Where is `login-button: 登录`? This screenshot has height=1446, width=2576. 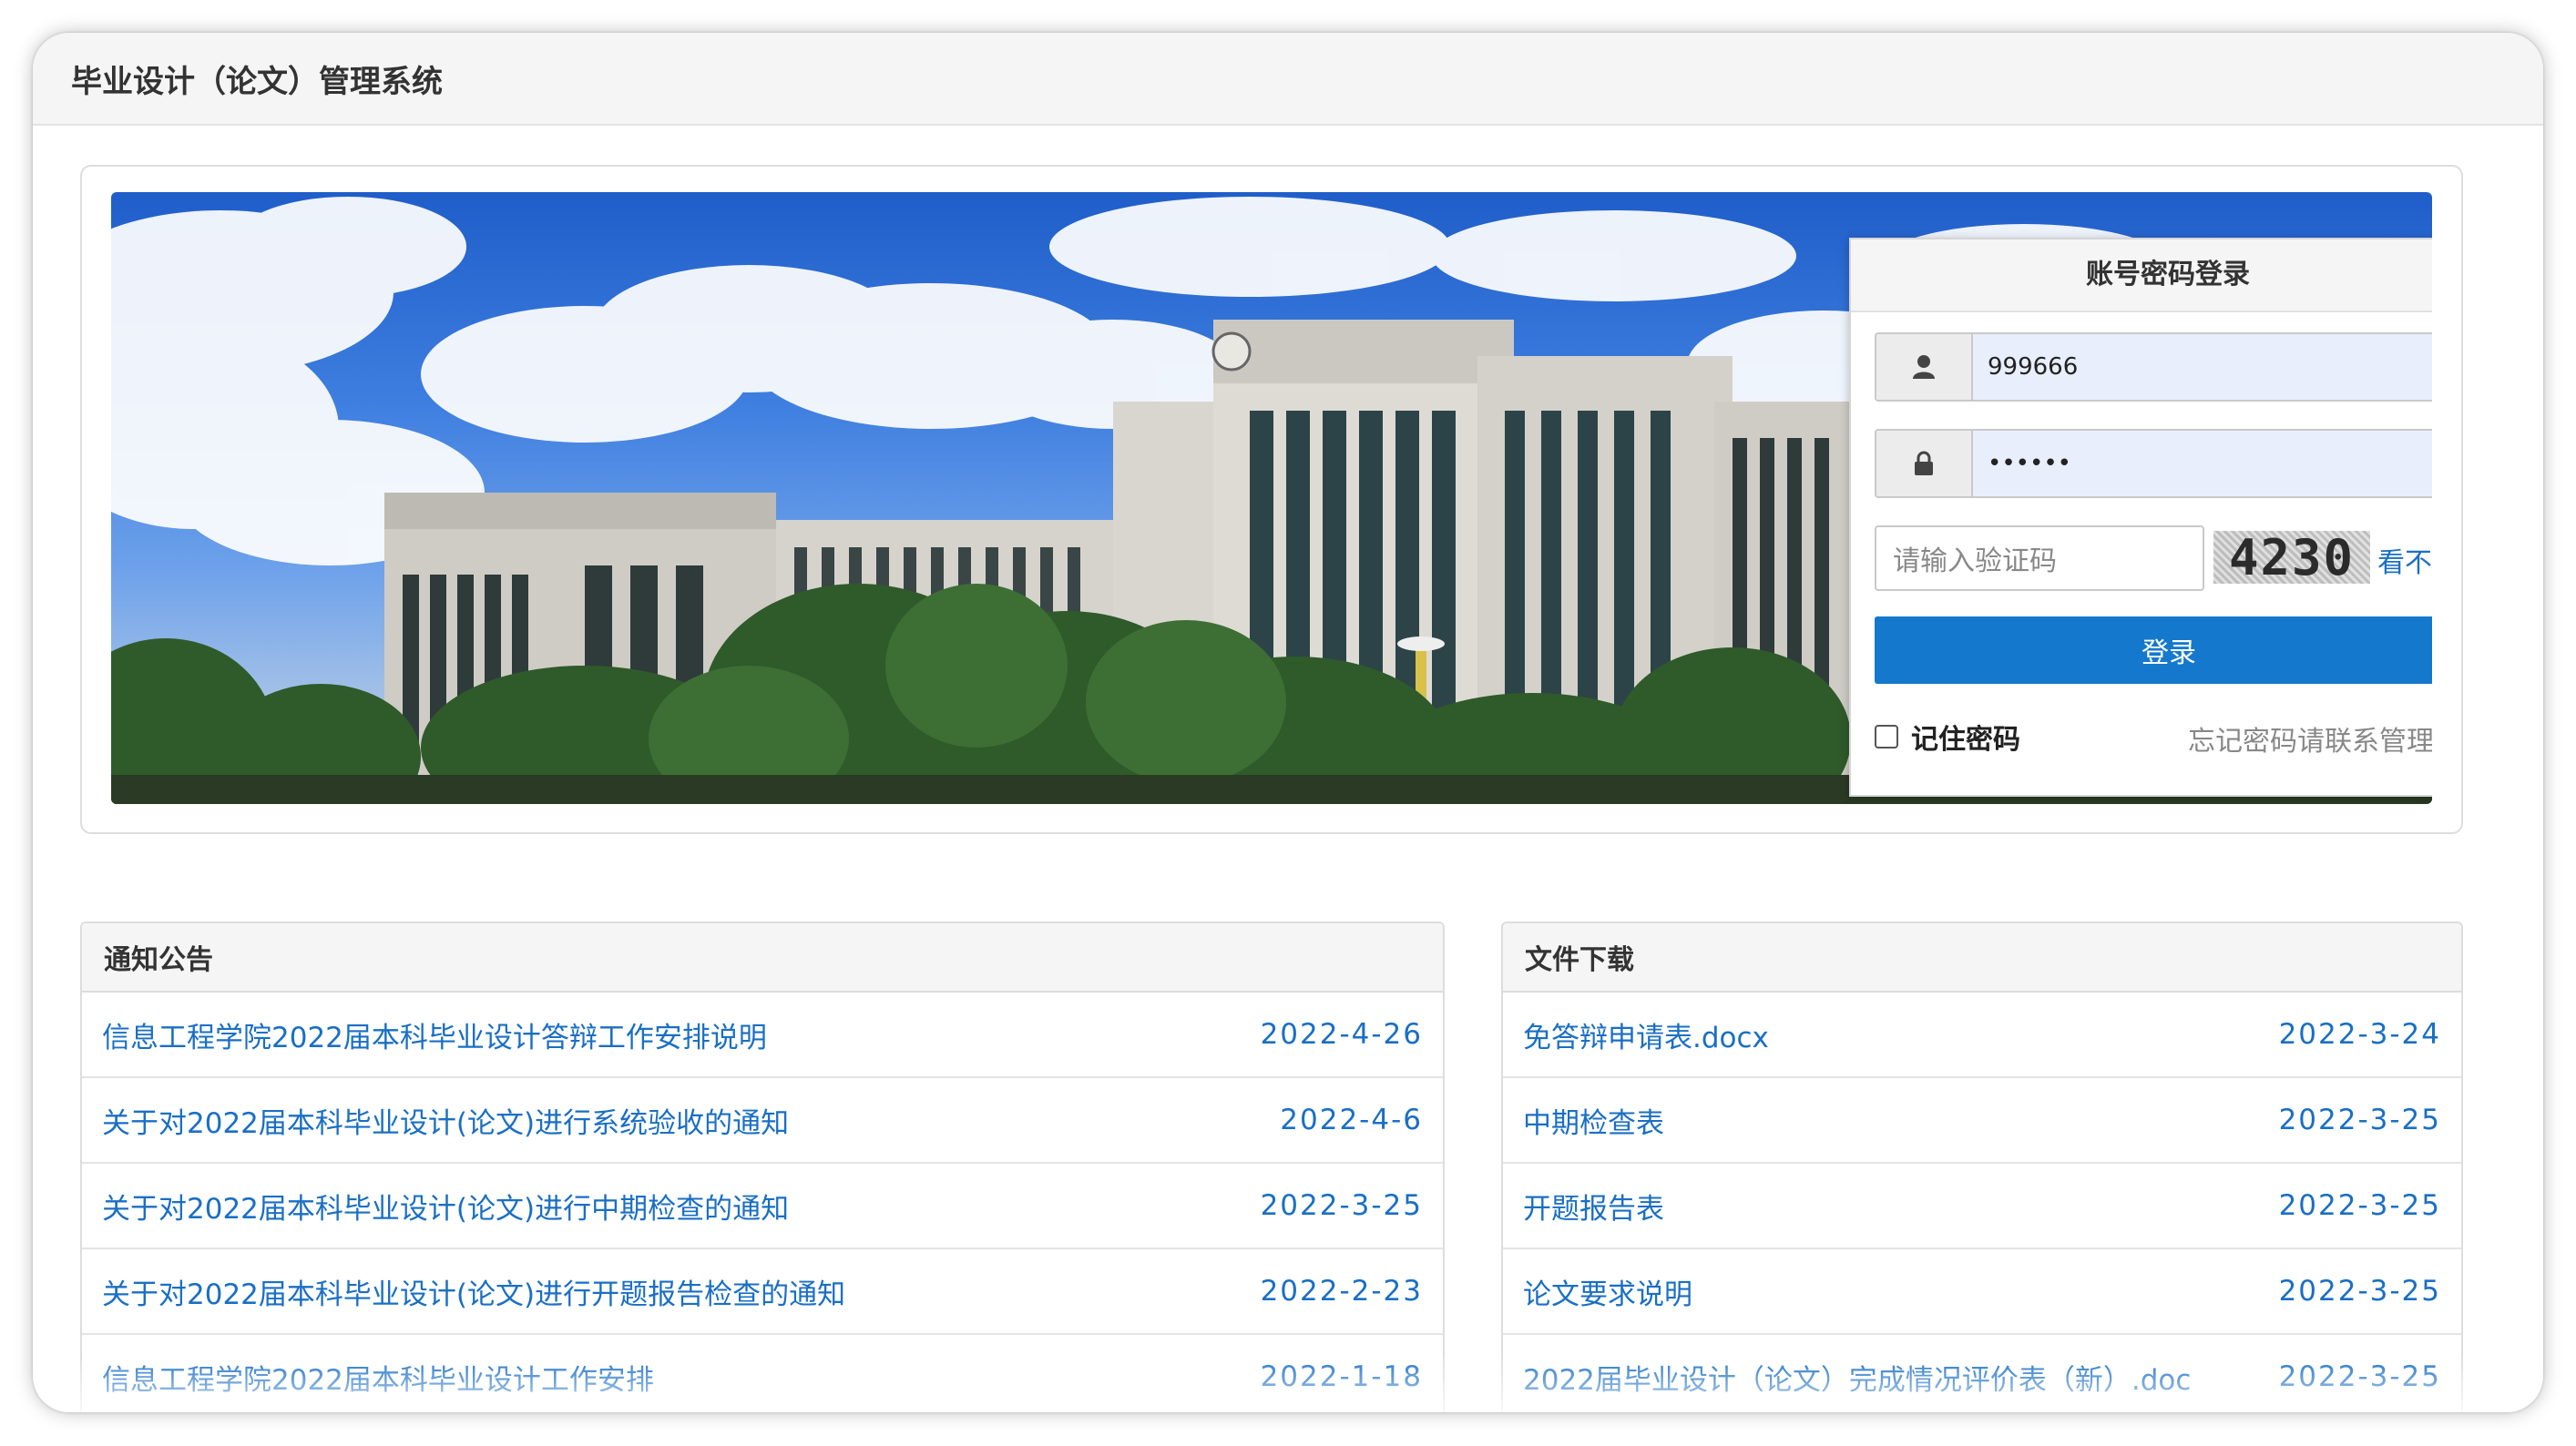 login-button: 登录 is located at coordinates (2153, 650).